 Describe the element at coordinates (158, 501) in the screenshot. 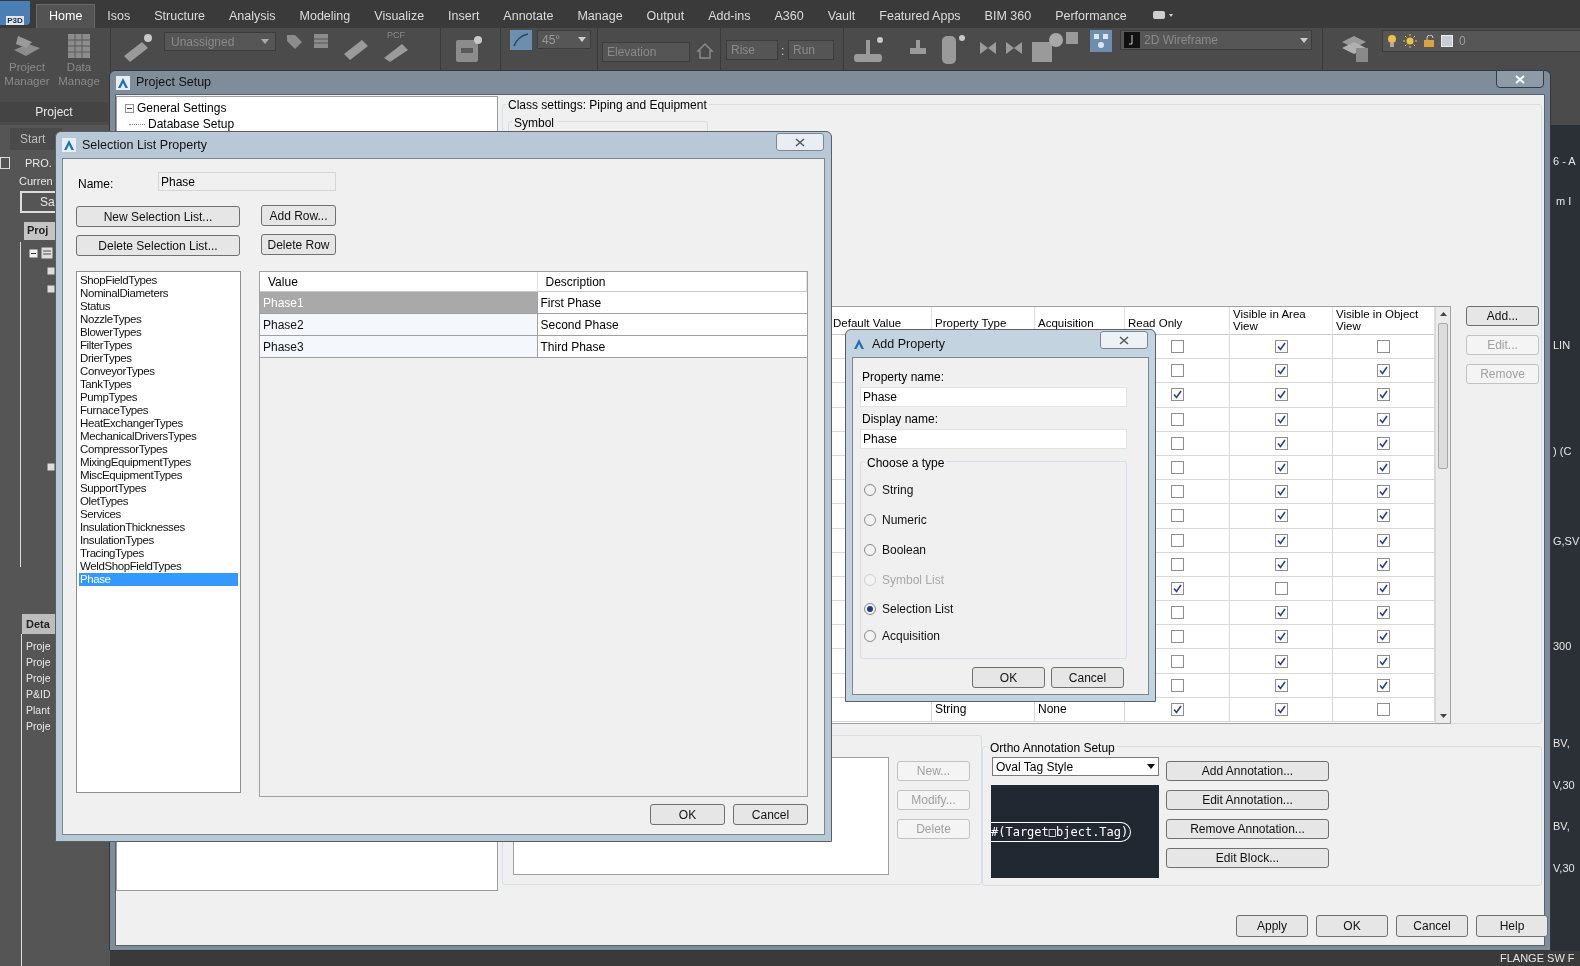

I see `list-item: OletTypes` at that location.